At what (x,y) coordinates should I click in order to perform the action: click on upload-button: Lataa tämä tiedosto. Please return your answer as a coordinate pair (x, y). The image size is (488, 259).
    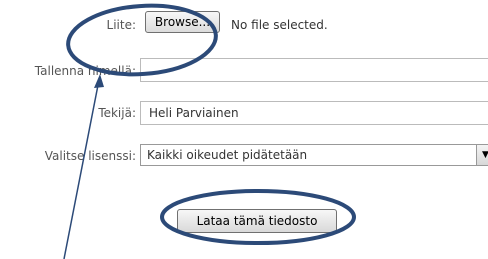
    Looking at the image, I should click on (257, 221).